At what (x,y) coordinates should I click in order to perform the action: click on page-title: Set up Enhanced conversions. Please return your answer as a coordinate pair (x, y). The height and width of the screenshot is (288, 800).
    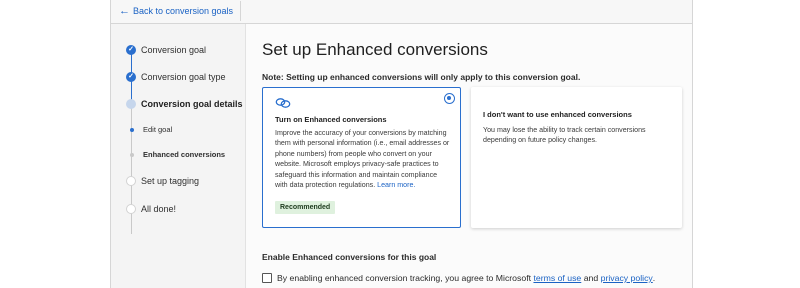
    Looking at the image, I should click on (375, 49).